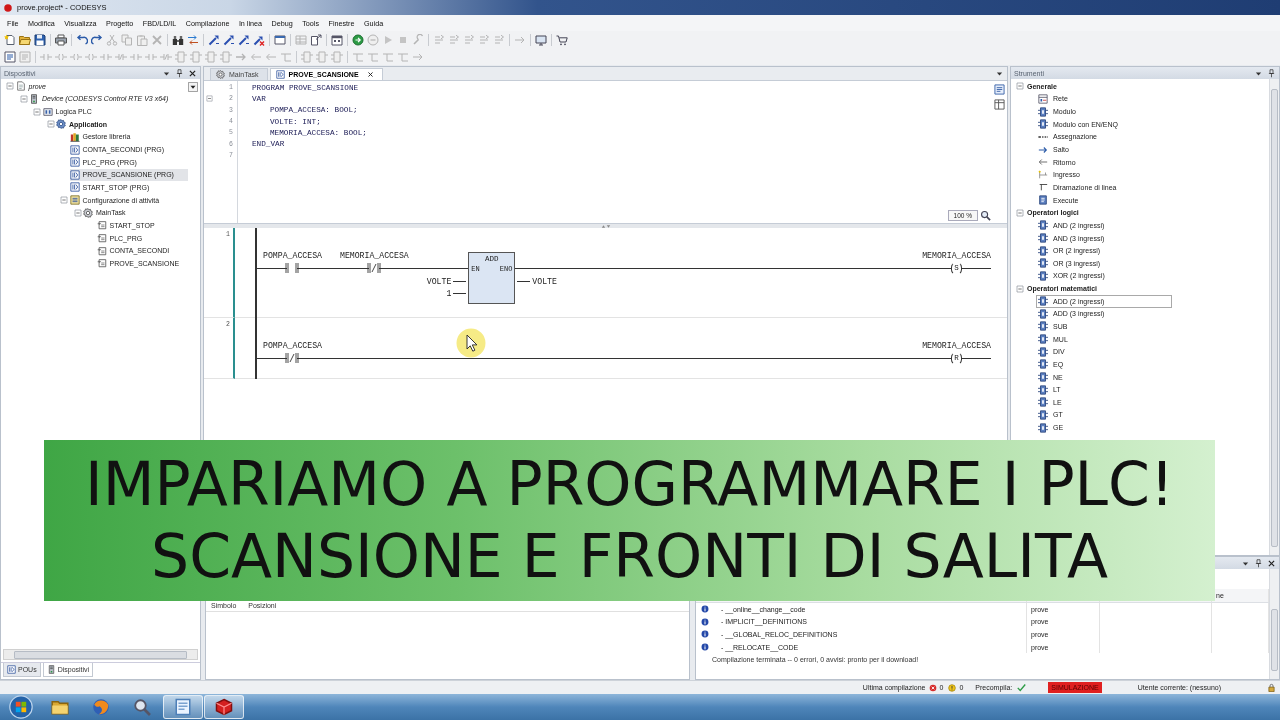  I want to click on page-lines-icon, so click(1043, 200).